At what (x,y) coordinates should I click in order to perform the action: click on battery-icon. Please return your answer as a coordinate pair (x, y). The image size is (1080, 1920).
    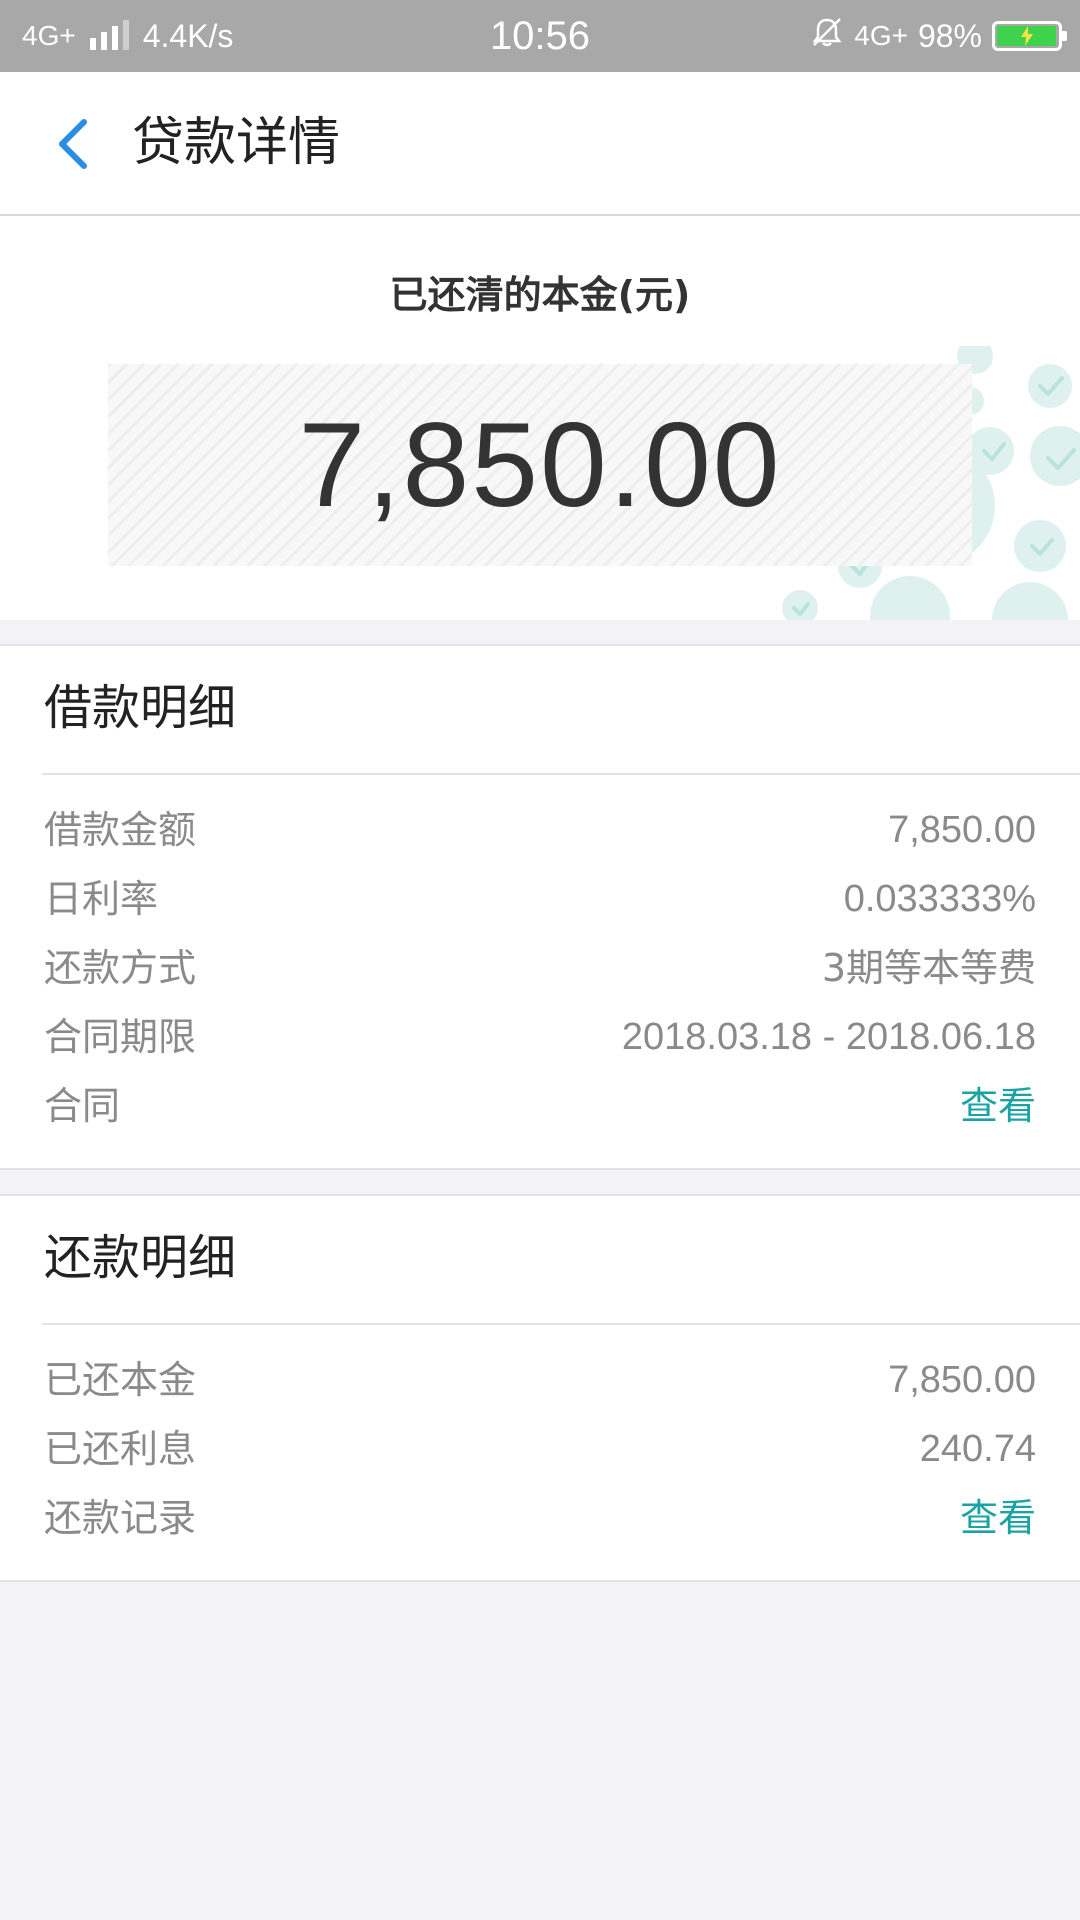
    Looking at the image, I should click on (1029, 36).